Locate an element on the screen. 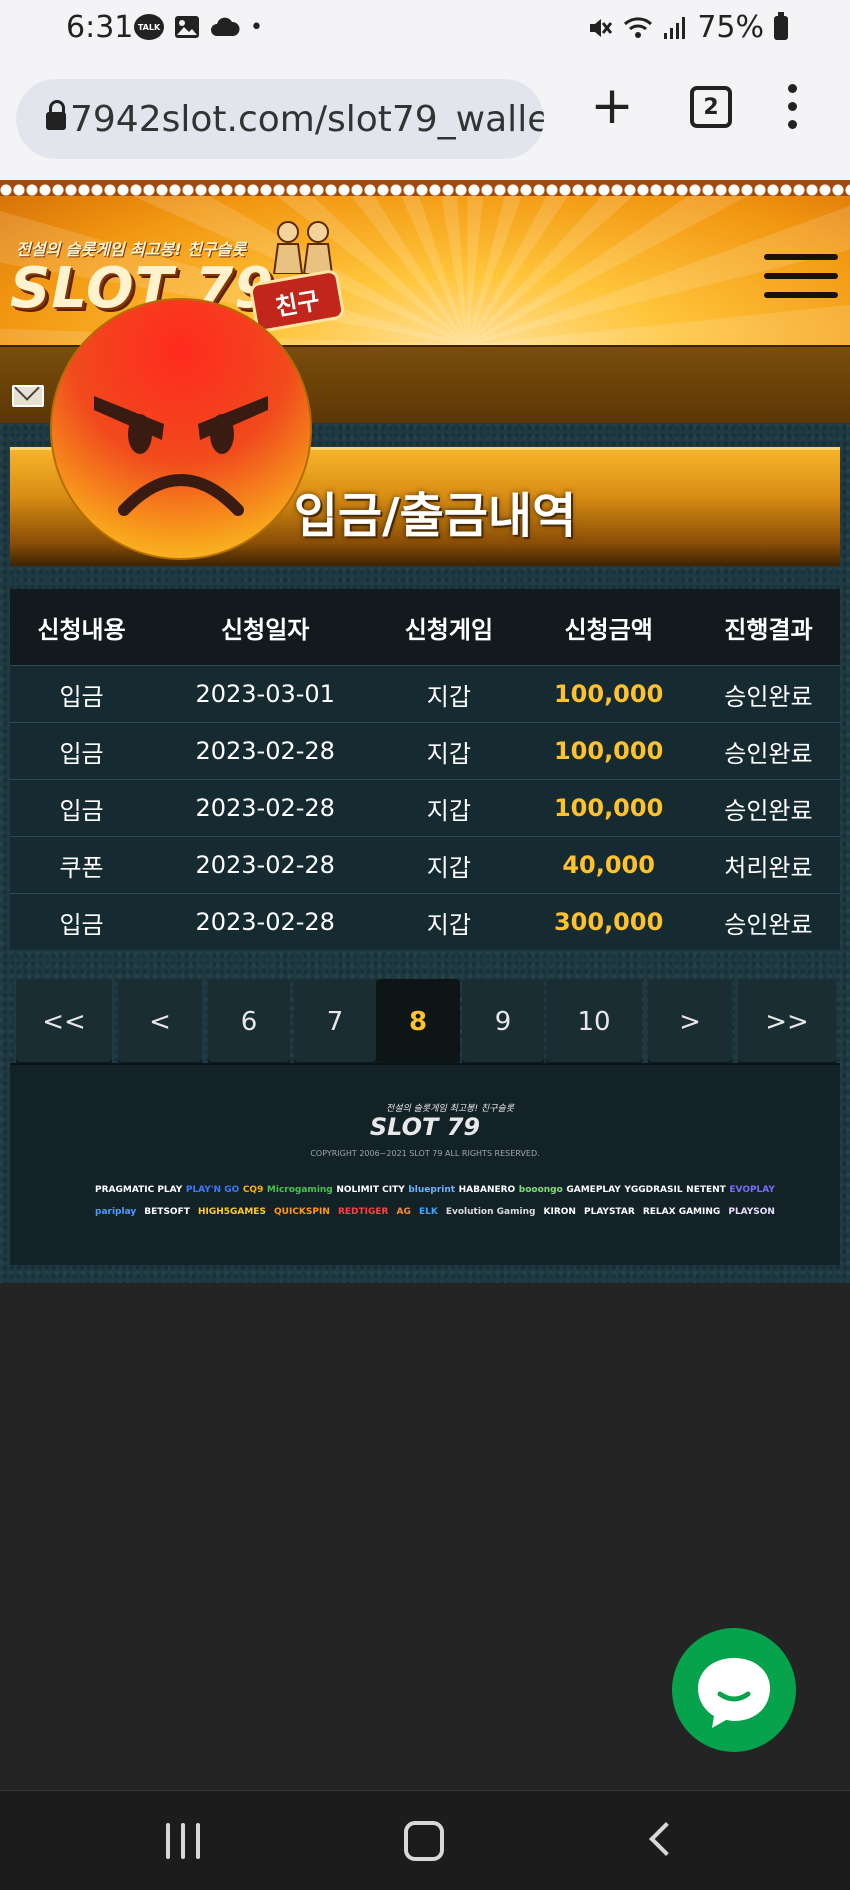 This screenshot has height=1890, width=850. url-text: 7942slot.com/slot79_walle is located at coordinates (307, 119).